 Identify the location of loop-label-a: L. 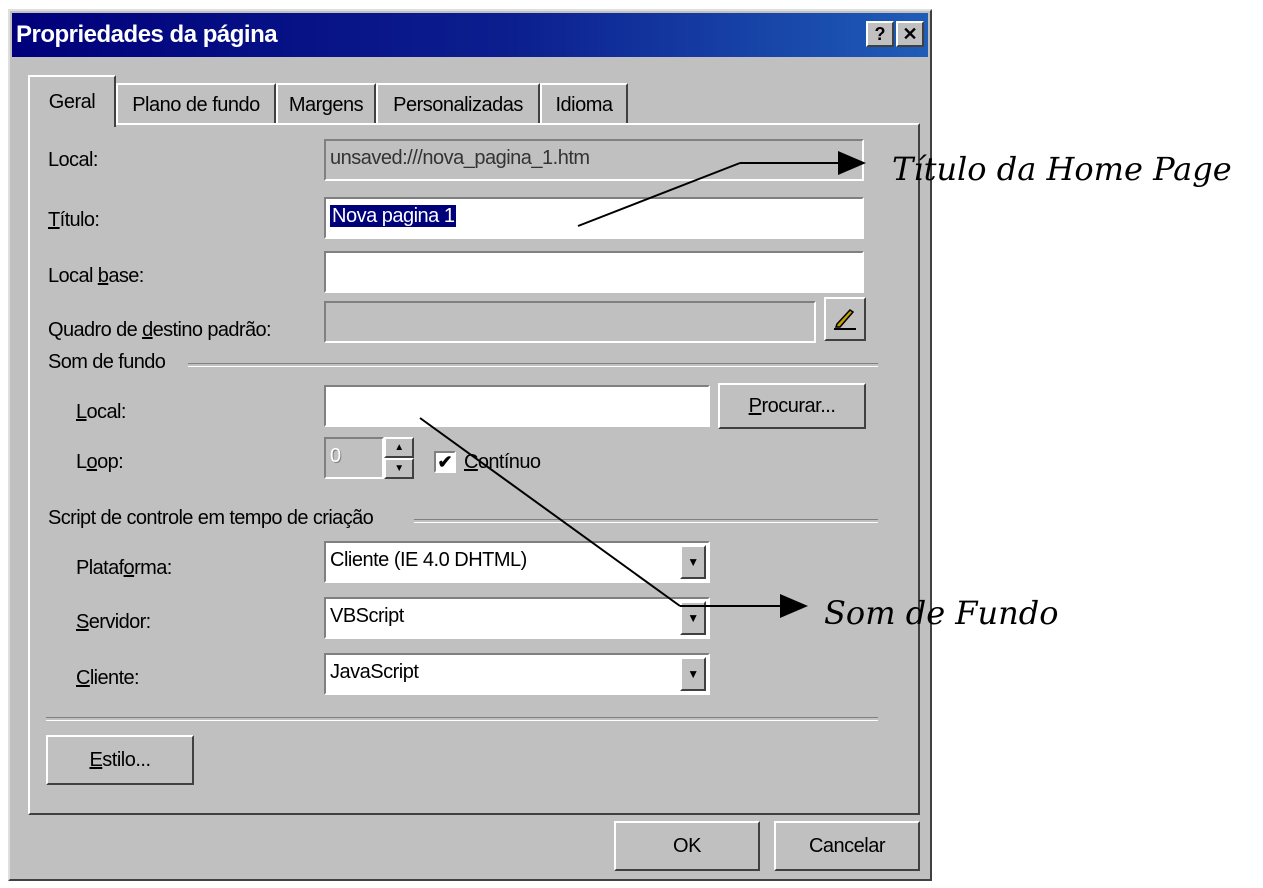
(81, 462).